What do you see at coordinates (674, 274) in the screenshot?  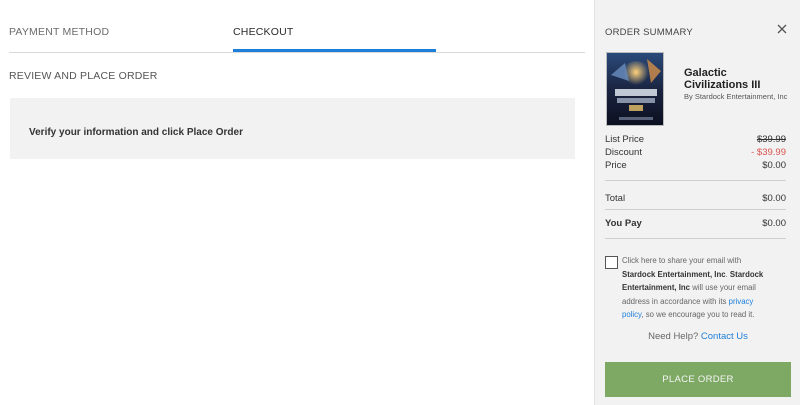 I see `consent-company: Stardock Entertainment, Inc` at bounding box center [674, 274].